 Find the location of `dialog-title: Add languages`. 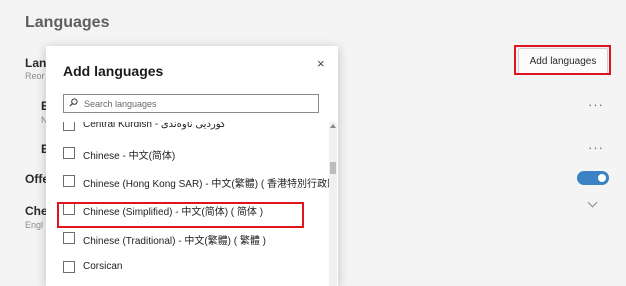

dialog-title: Add languages is located at coordinates (113, 71).